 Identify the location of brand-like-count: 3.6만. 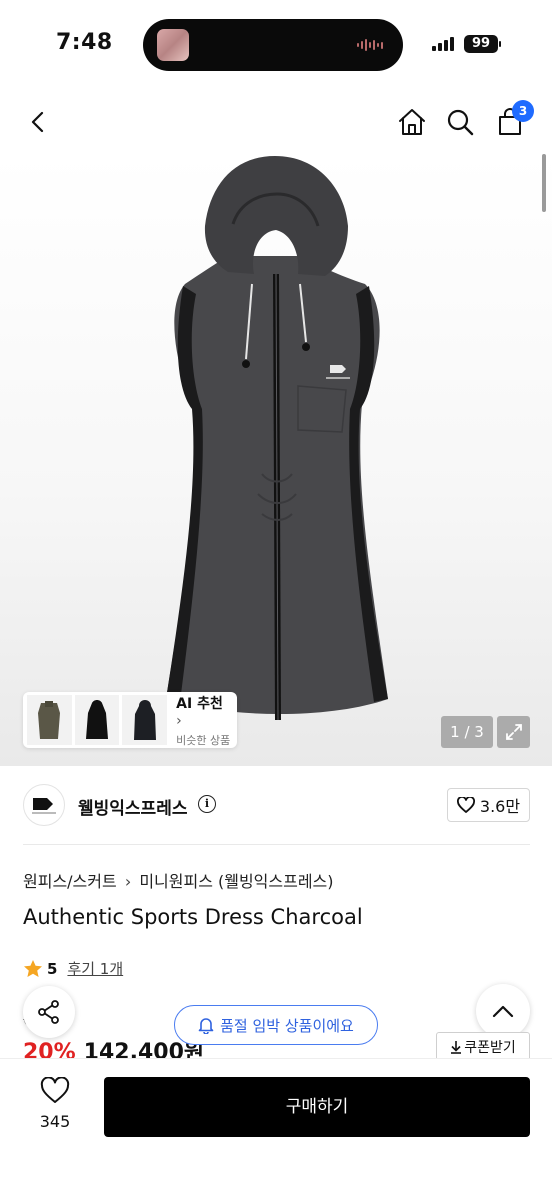
(500, 806).